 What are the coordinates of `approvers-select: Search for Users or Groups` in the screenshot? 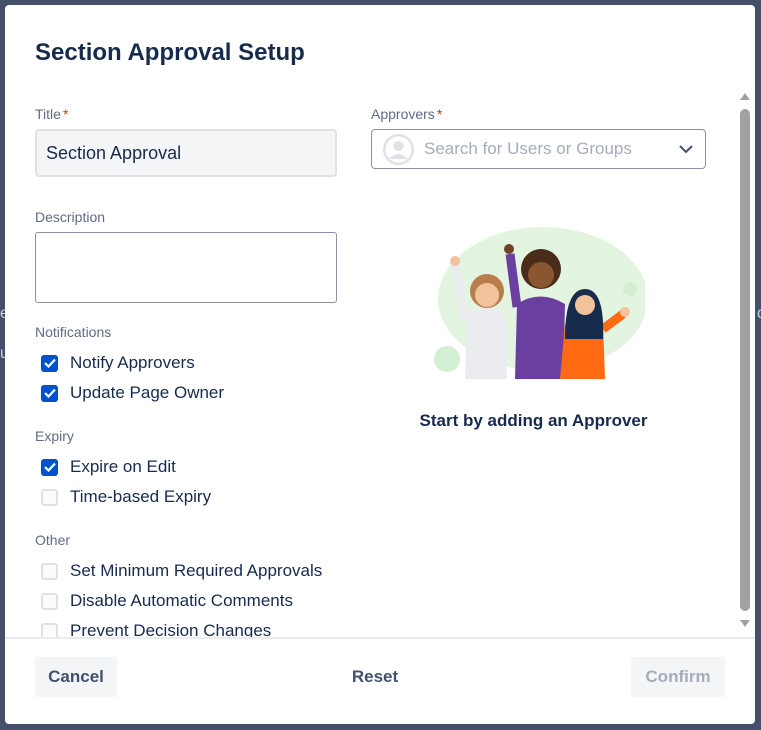 It's located at (538, 149).